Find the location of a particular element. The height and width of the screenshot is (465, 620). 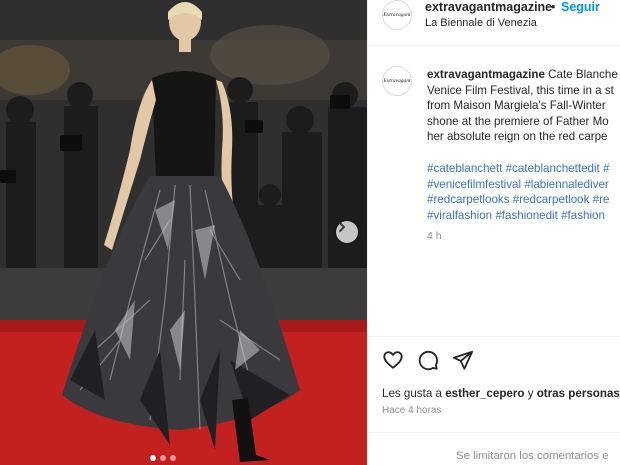

caption-line: from Maison Margiela's Fall-Winter is located at coordinates (516, 106).